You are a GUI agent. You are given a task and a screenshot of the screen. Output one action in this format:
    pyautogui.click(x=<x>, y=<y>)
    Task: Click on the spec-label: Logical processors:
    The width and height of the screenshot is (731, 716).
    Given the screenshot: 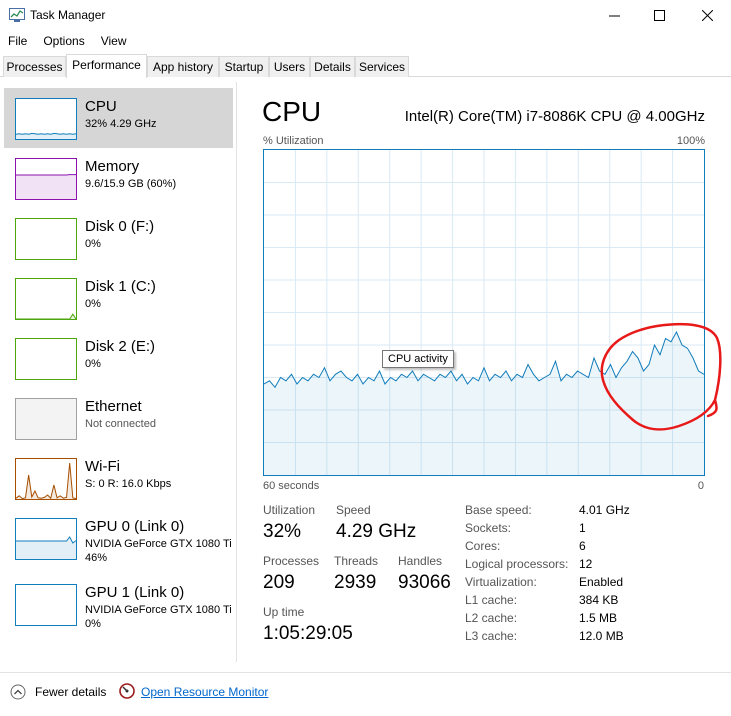 What is the action you would take?
    pyautogui.click(x=517, y=564)
    